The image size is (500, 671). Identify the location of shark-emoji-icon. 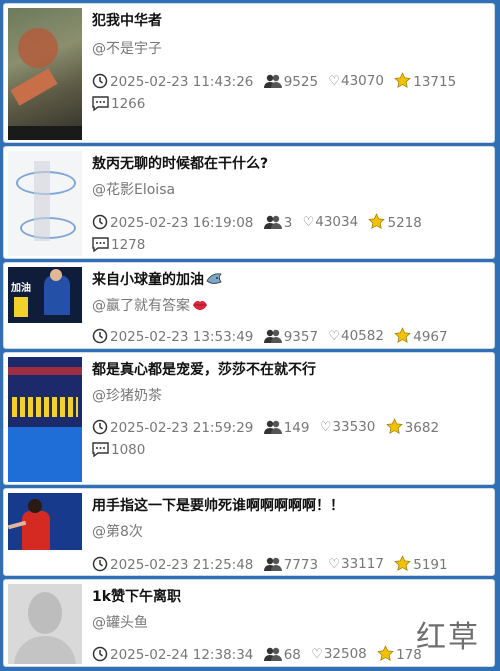
(214, 278).